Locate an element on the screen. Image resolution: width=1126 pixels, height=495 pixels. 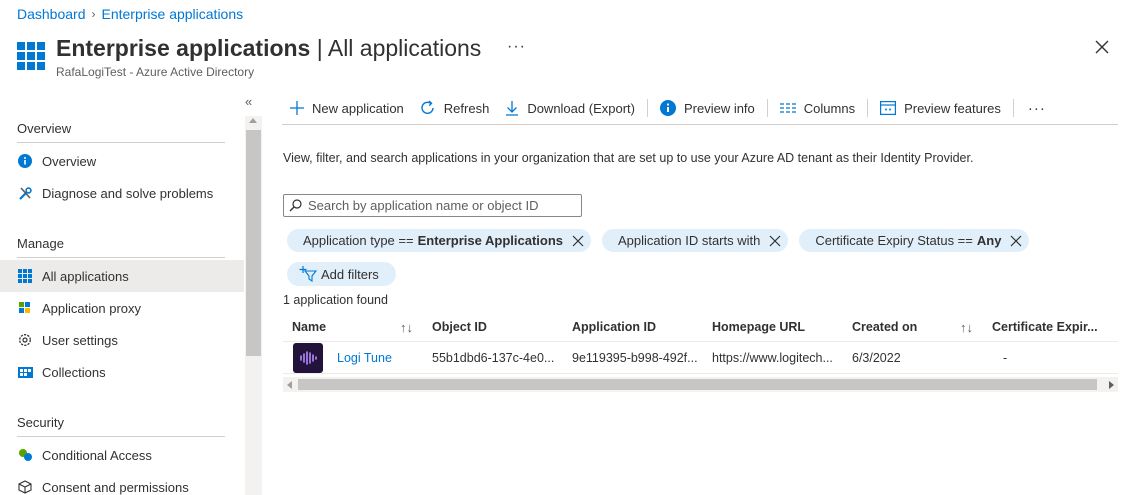
filter-pill-certificate-expiry: Certificate Expiry Status == Any is located at coordinates (914, 240).